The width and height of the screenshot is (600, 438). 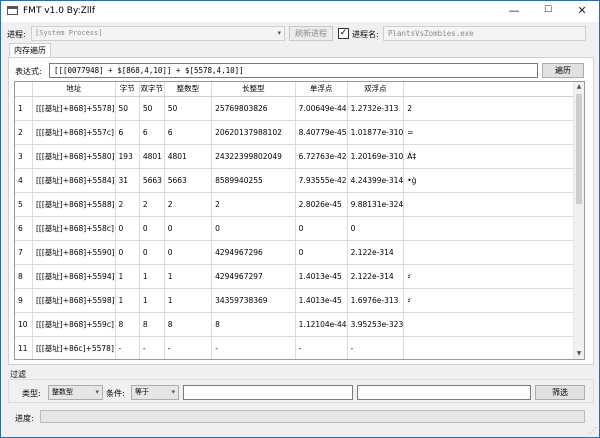 I want to click on process-name-checkbox: ✓, so click(x=343, y=33).